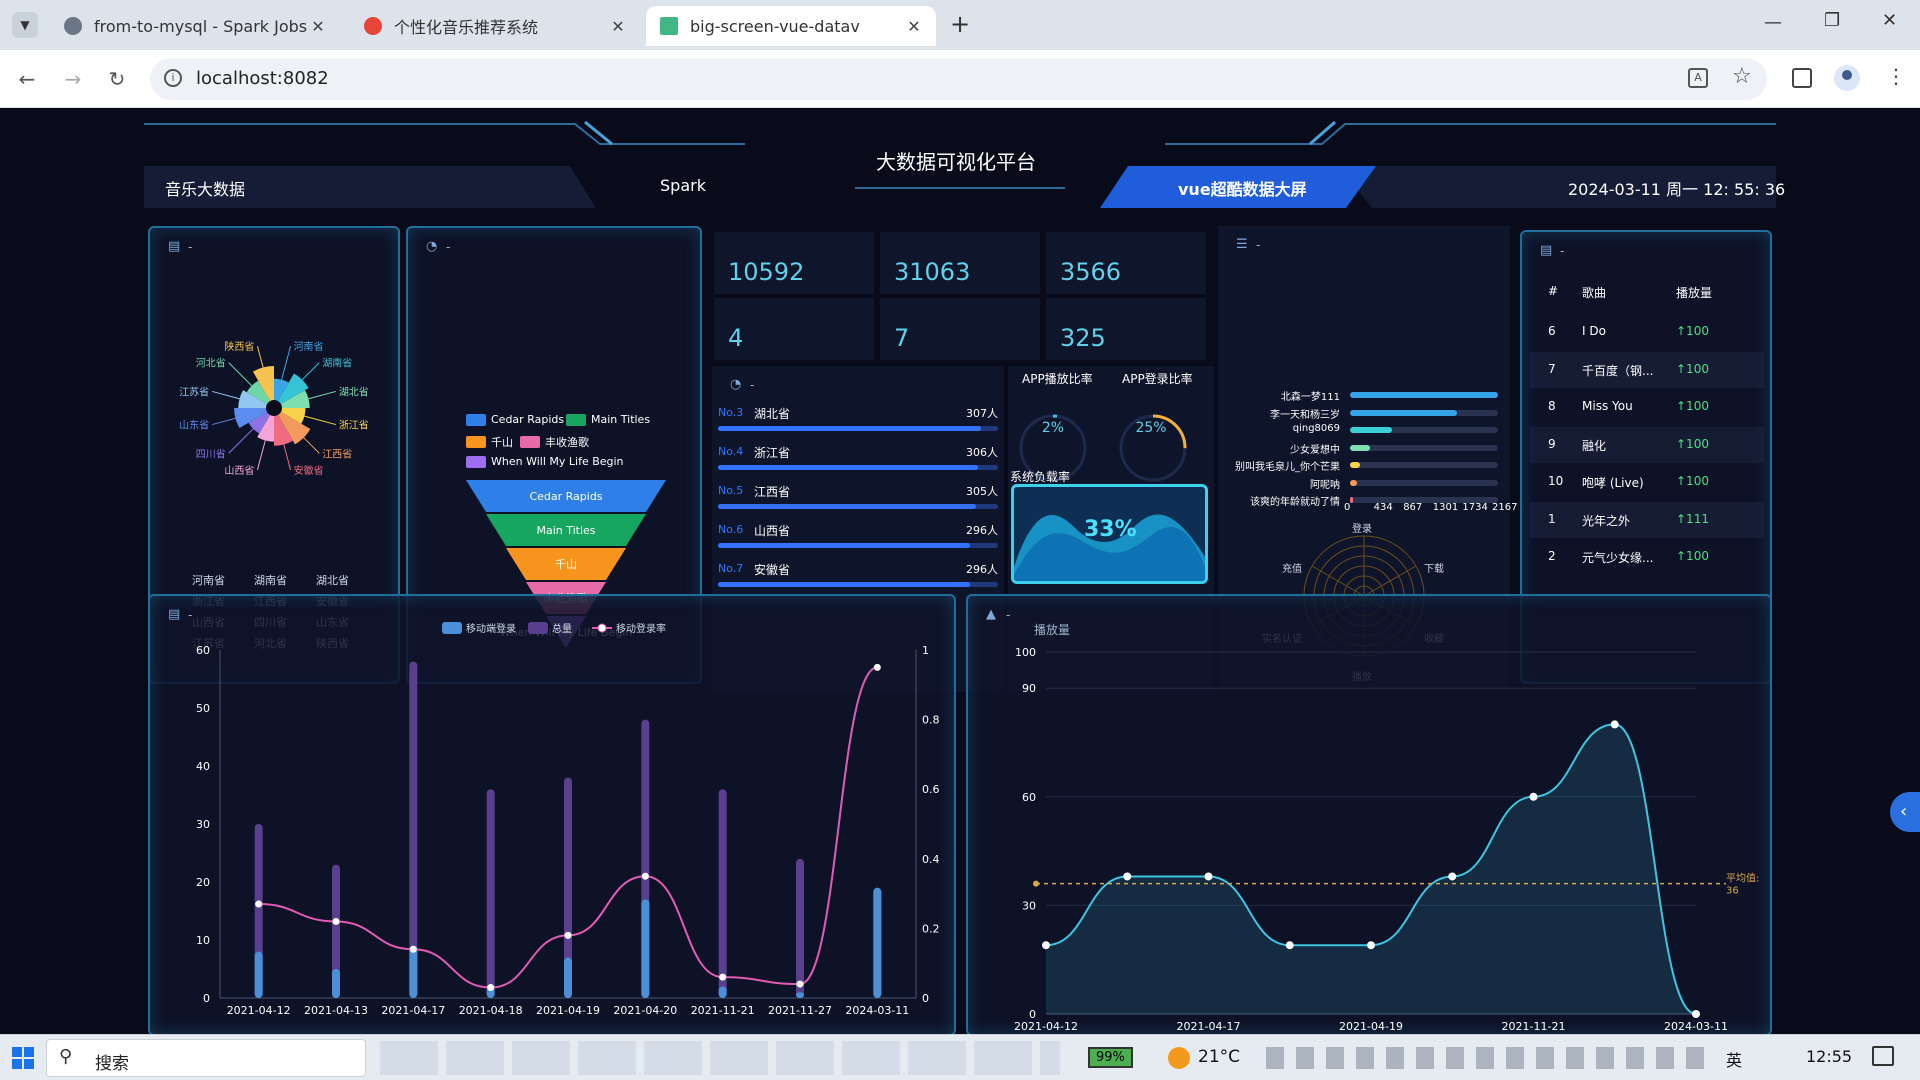 Image resolution: width=1920 pixels, height=1080 pixels. What do you see at coordinates (1110, 1057) in the screenshot?
I see `battery-indicator: 99%` at bounding box center [1110, 1057].